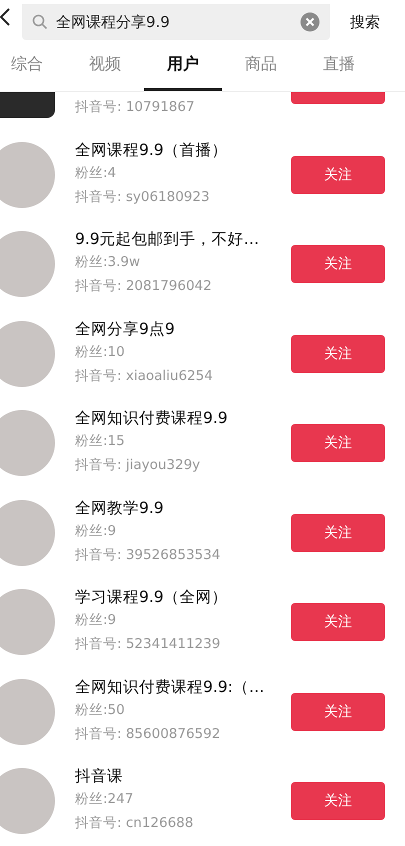 This screenshot has width=405, height=846. Describe the element at coordinates (138, 466) in the screenshot. I see `user-id: 抖音号: jiayou329y` at that location.